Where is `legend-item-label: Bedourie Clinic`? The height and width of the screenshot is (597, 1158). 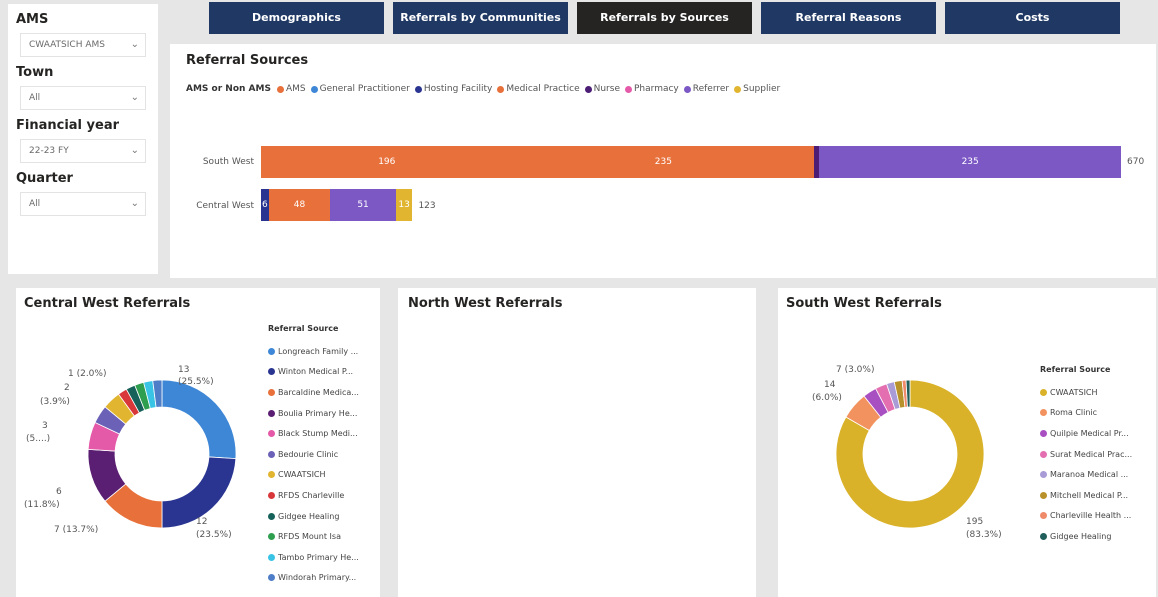
legend-item-label: Bedourie Clinic is located at coordinates (308, 454).